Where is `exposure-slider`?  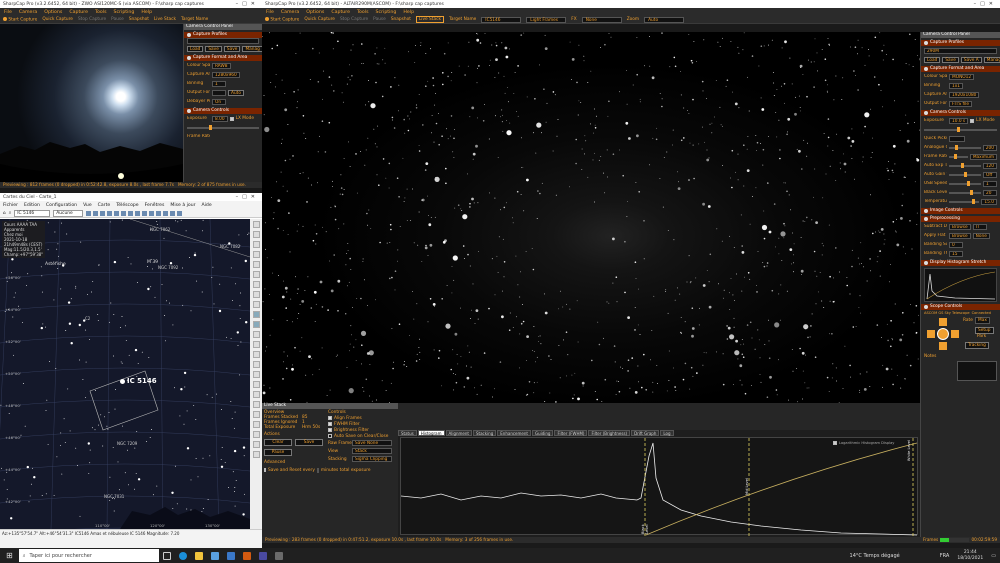
exposure-slider is located at coordinates (960, 129).